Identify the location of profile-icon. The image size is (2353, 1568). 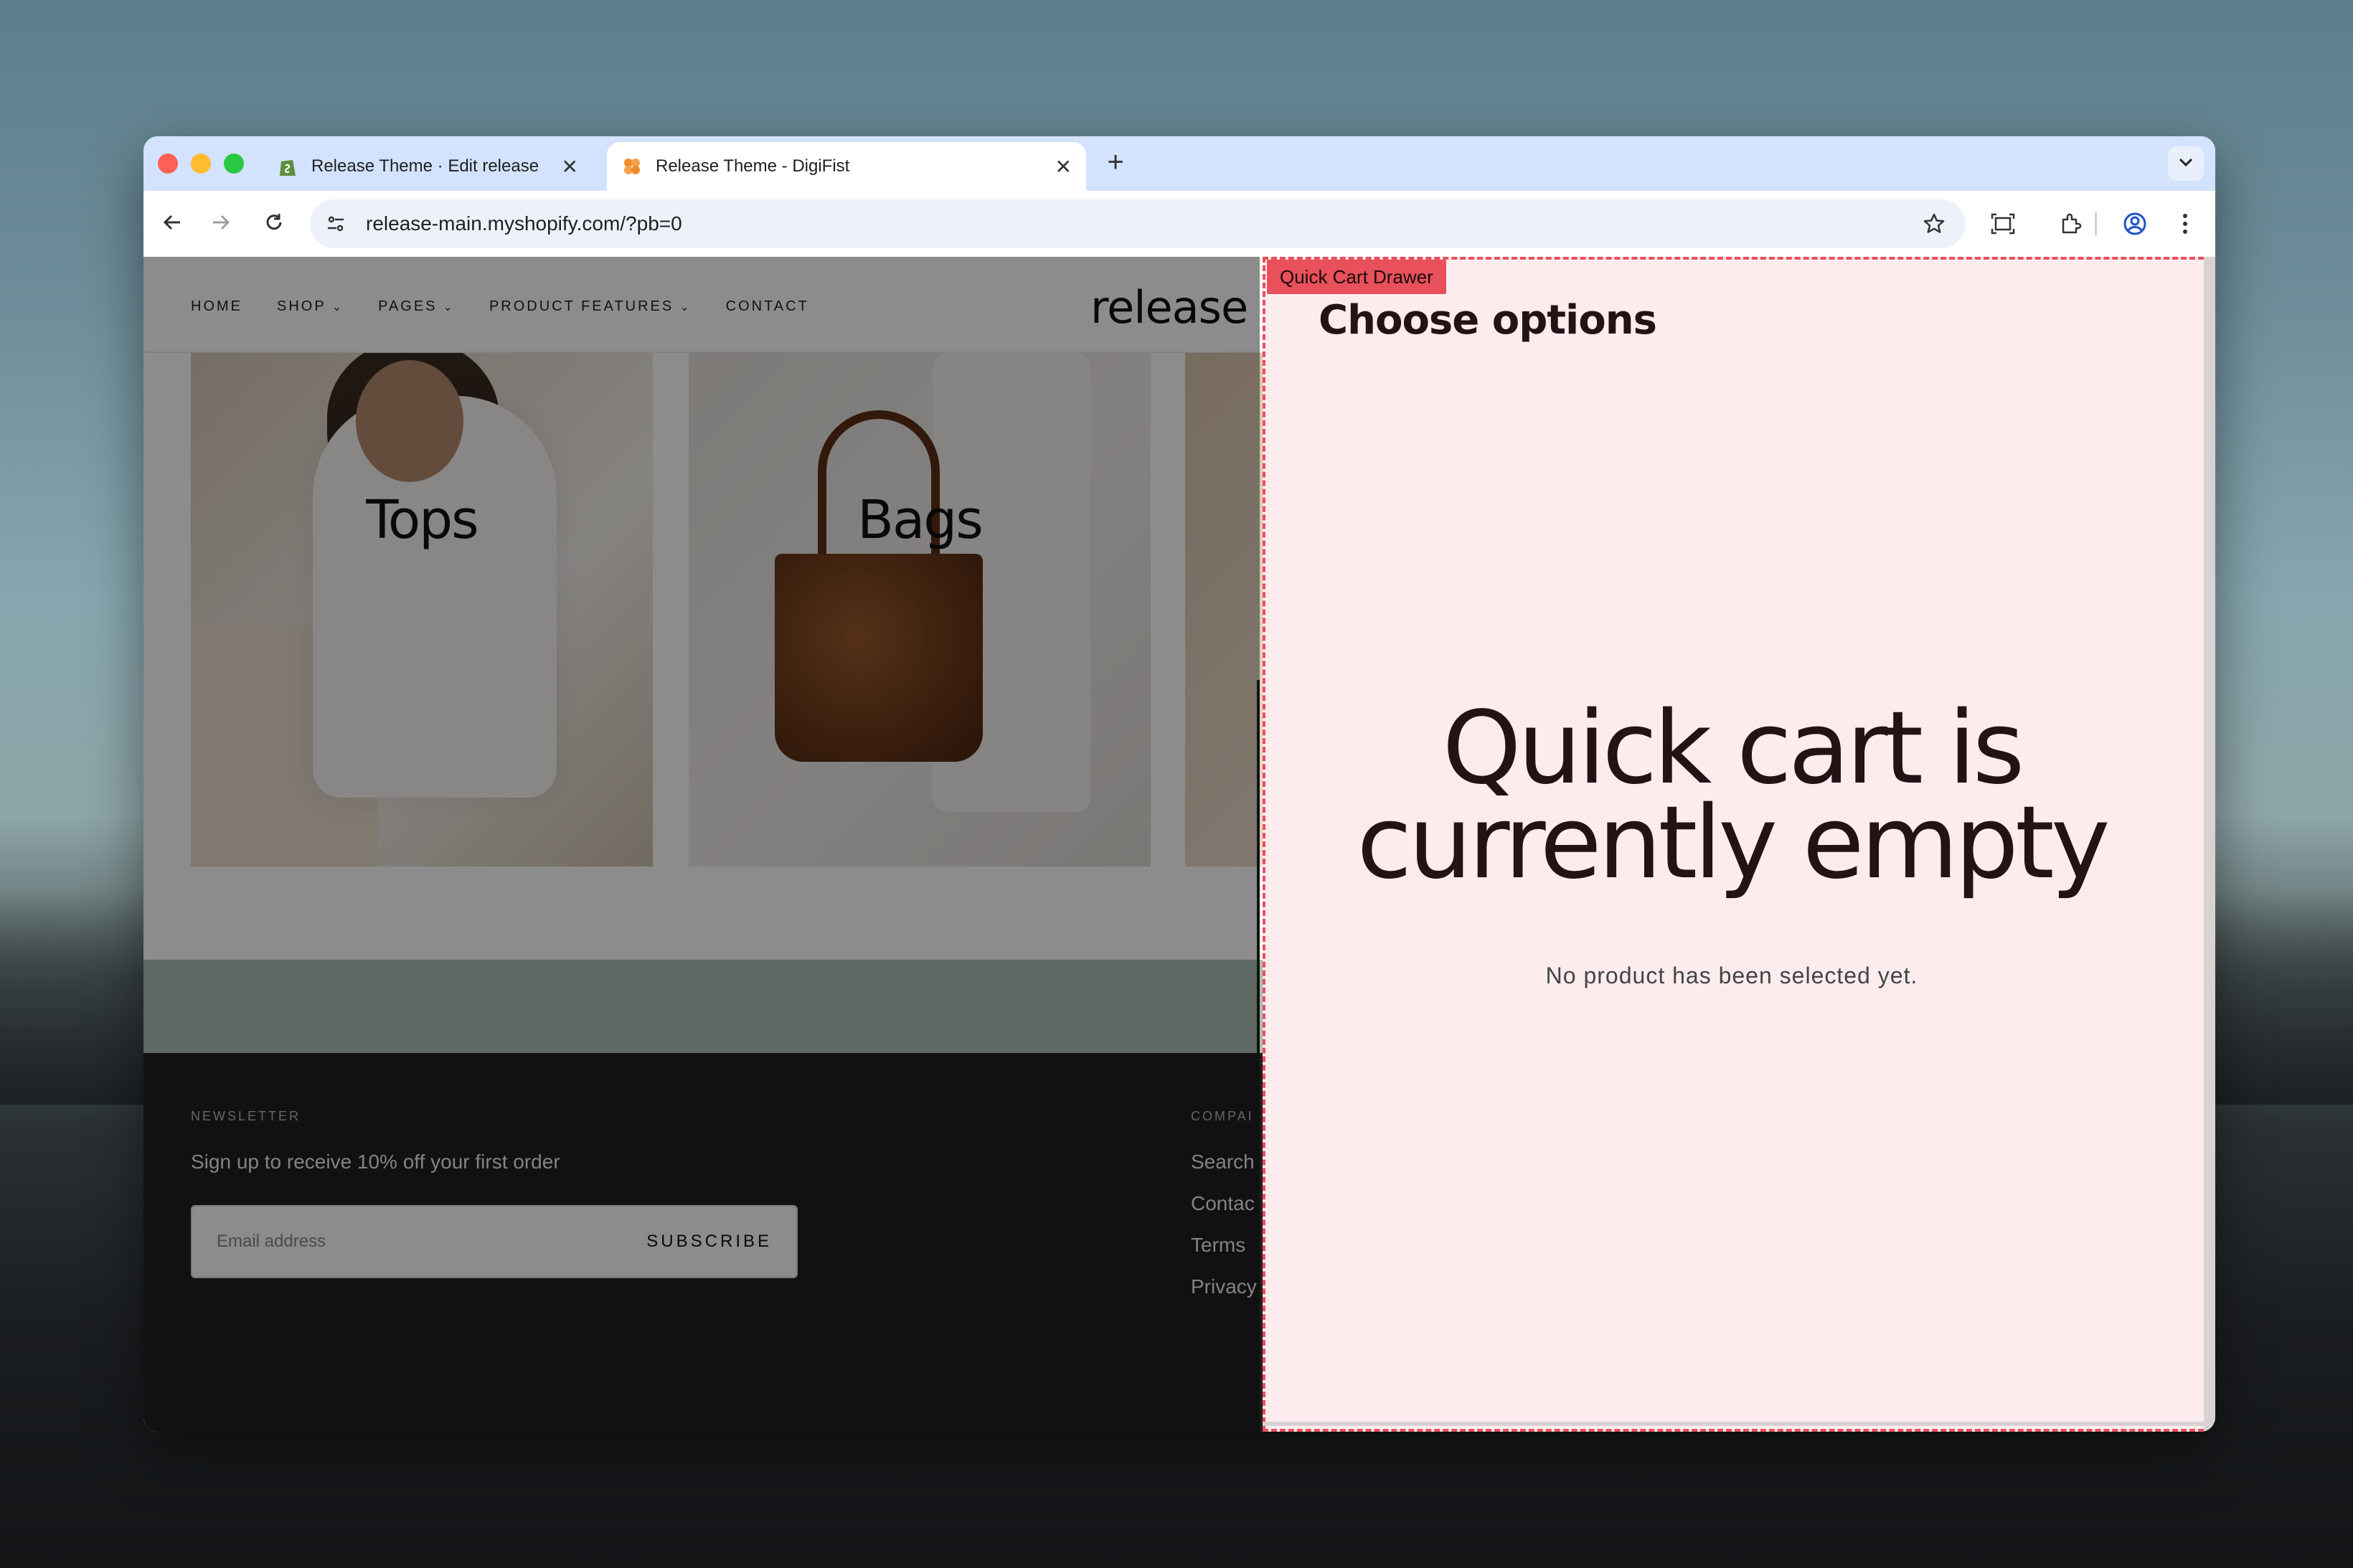
(2135, 224).